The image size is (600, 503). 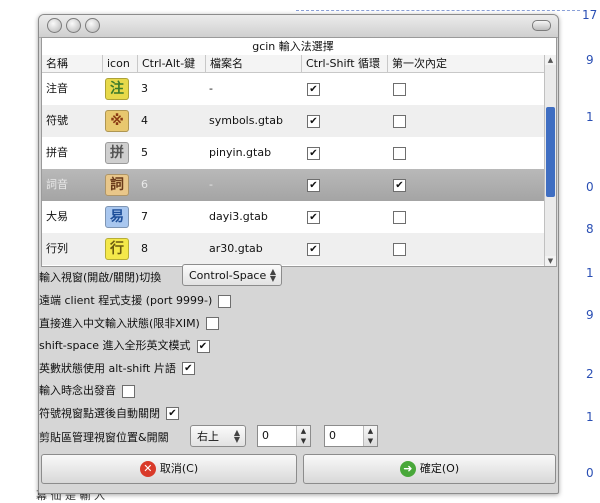 I want to click on option-label: 輸入時念出發音, so click(x=77, y=390).